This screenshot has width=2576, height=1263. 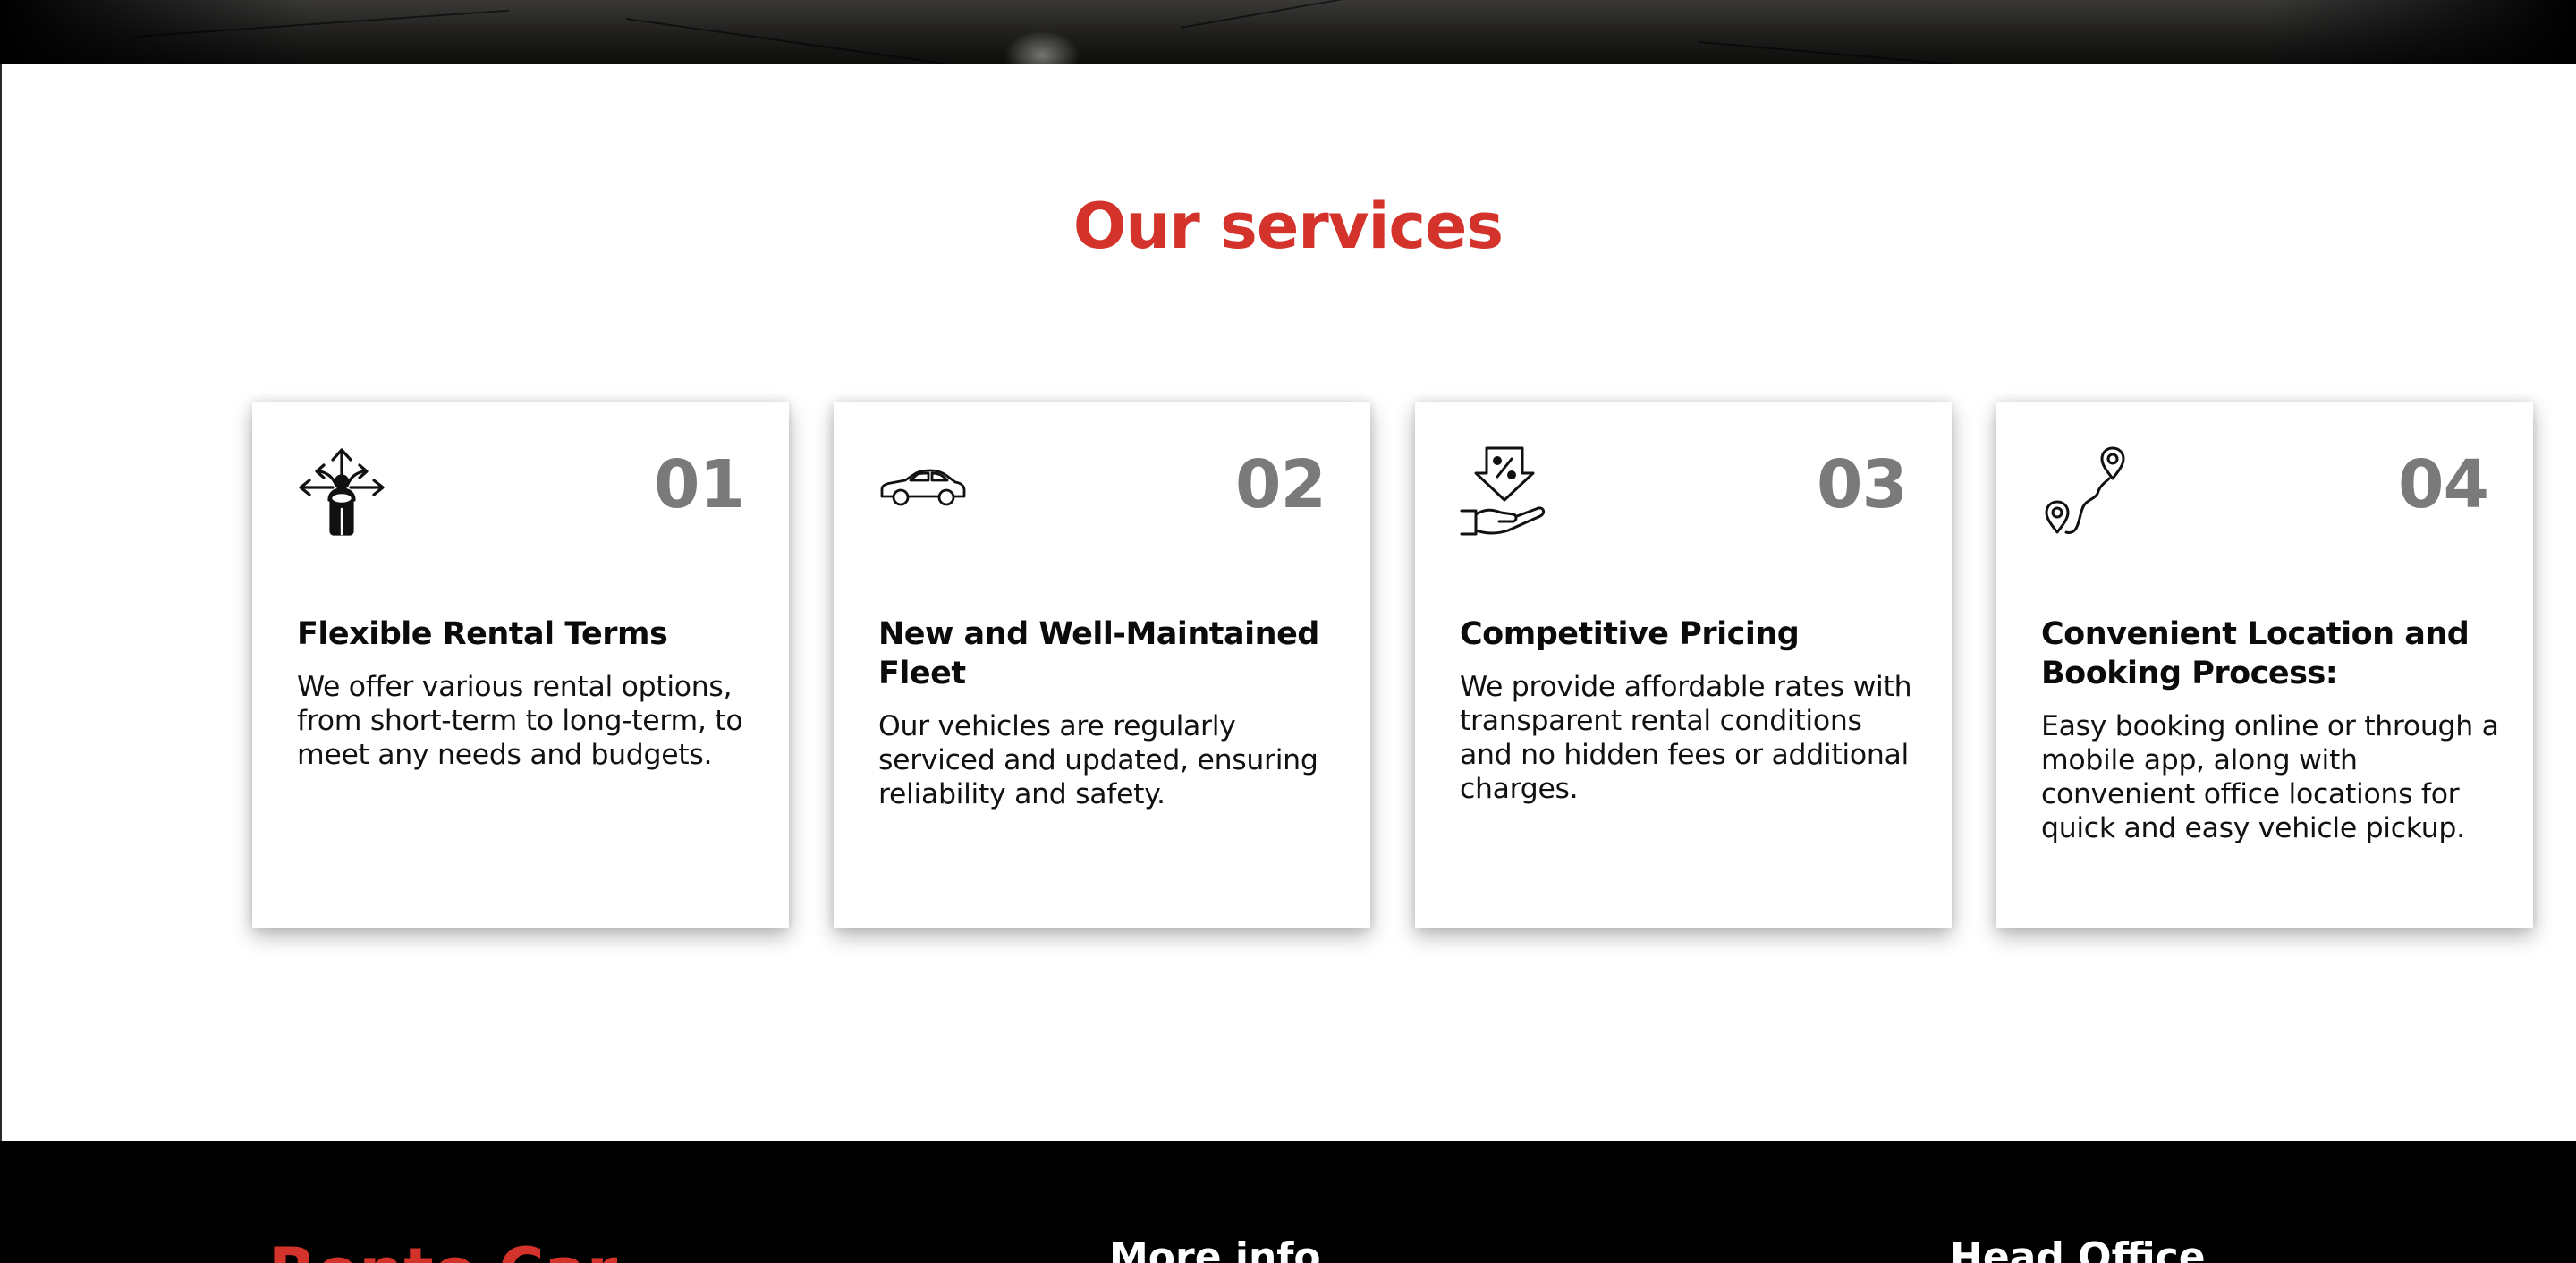 What do you see at coordinates (442, 1247) in the screenshot?
I see `footer-brand-logo: Rento Car` at bounding box center [442, 1247].